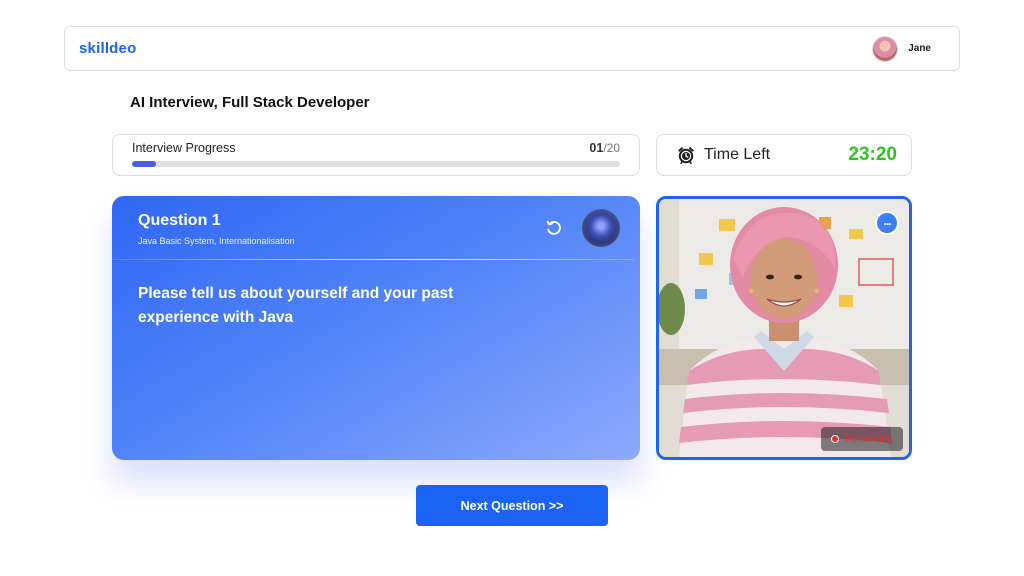 This screenshot has height=576, width=1024. I want to click on logo: skilldeo, so click(107, 48).